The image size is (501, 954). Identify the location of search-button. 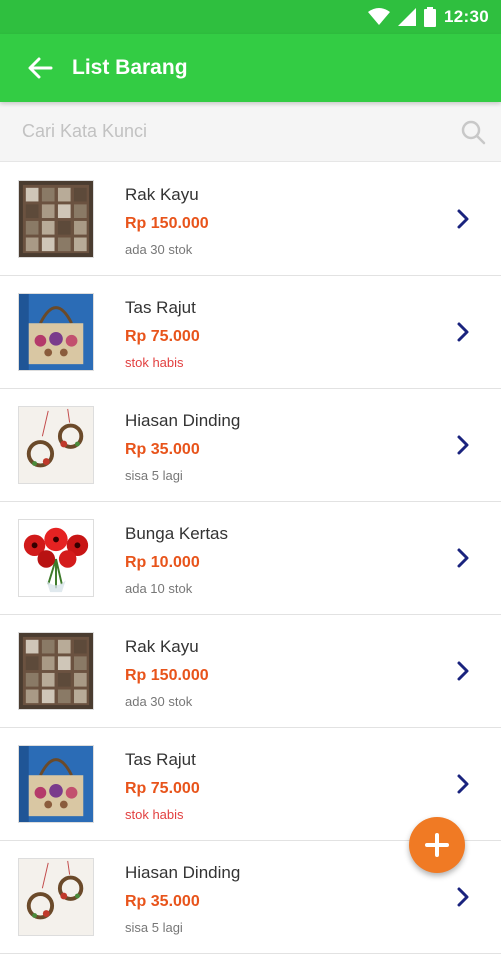
(473, 132).